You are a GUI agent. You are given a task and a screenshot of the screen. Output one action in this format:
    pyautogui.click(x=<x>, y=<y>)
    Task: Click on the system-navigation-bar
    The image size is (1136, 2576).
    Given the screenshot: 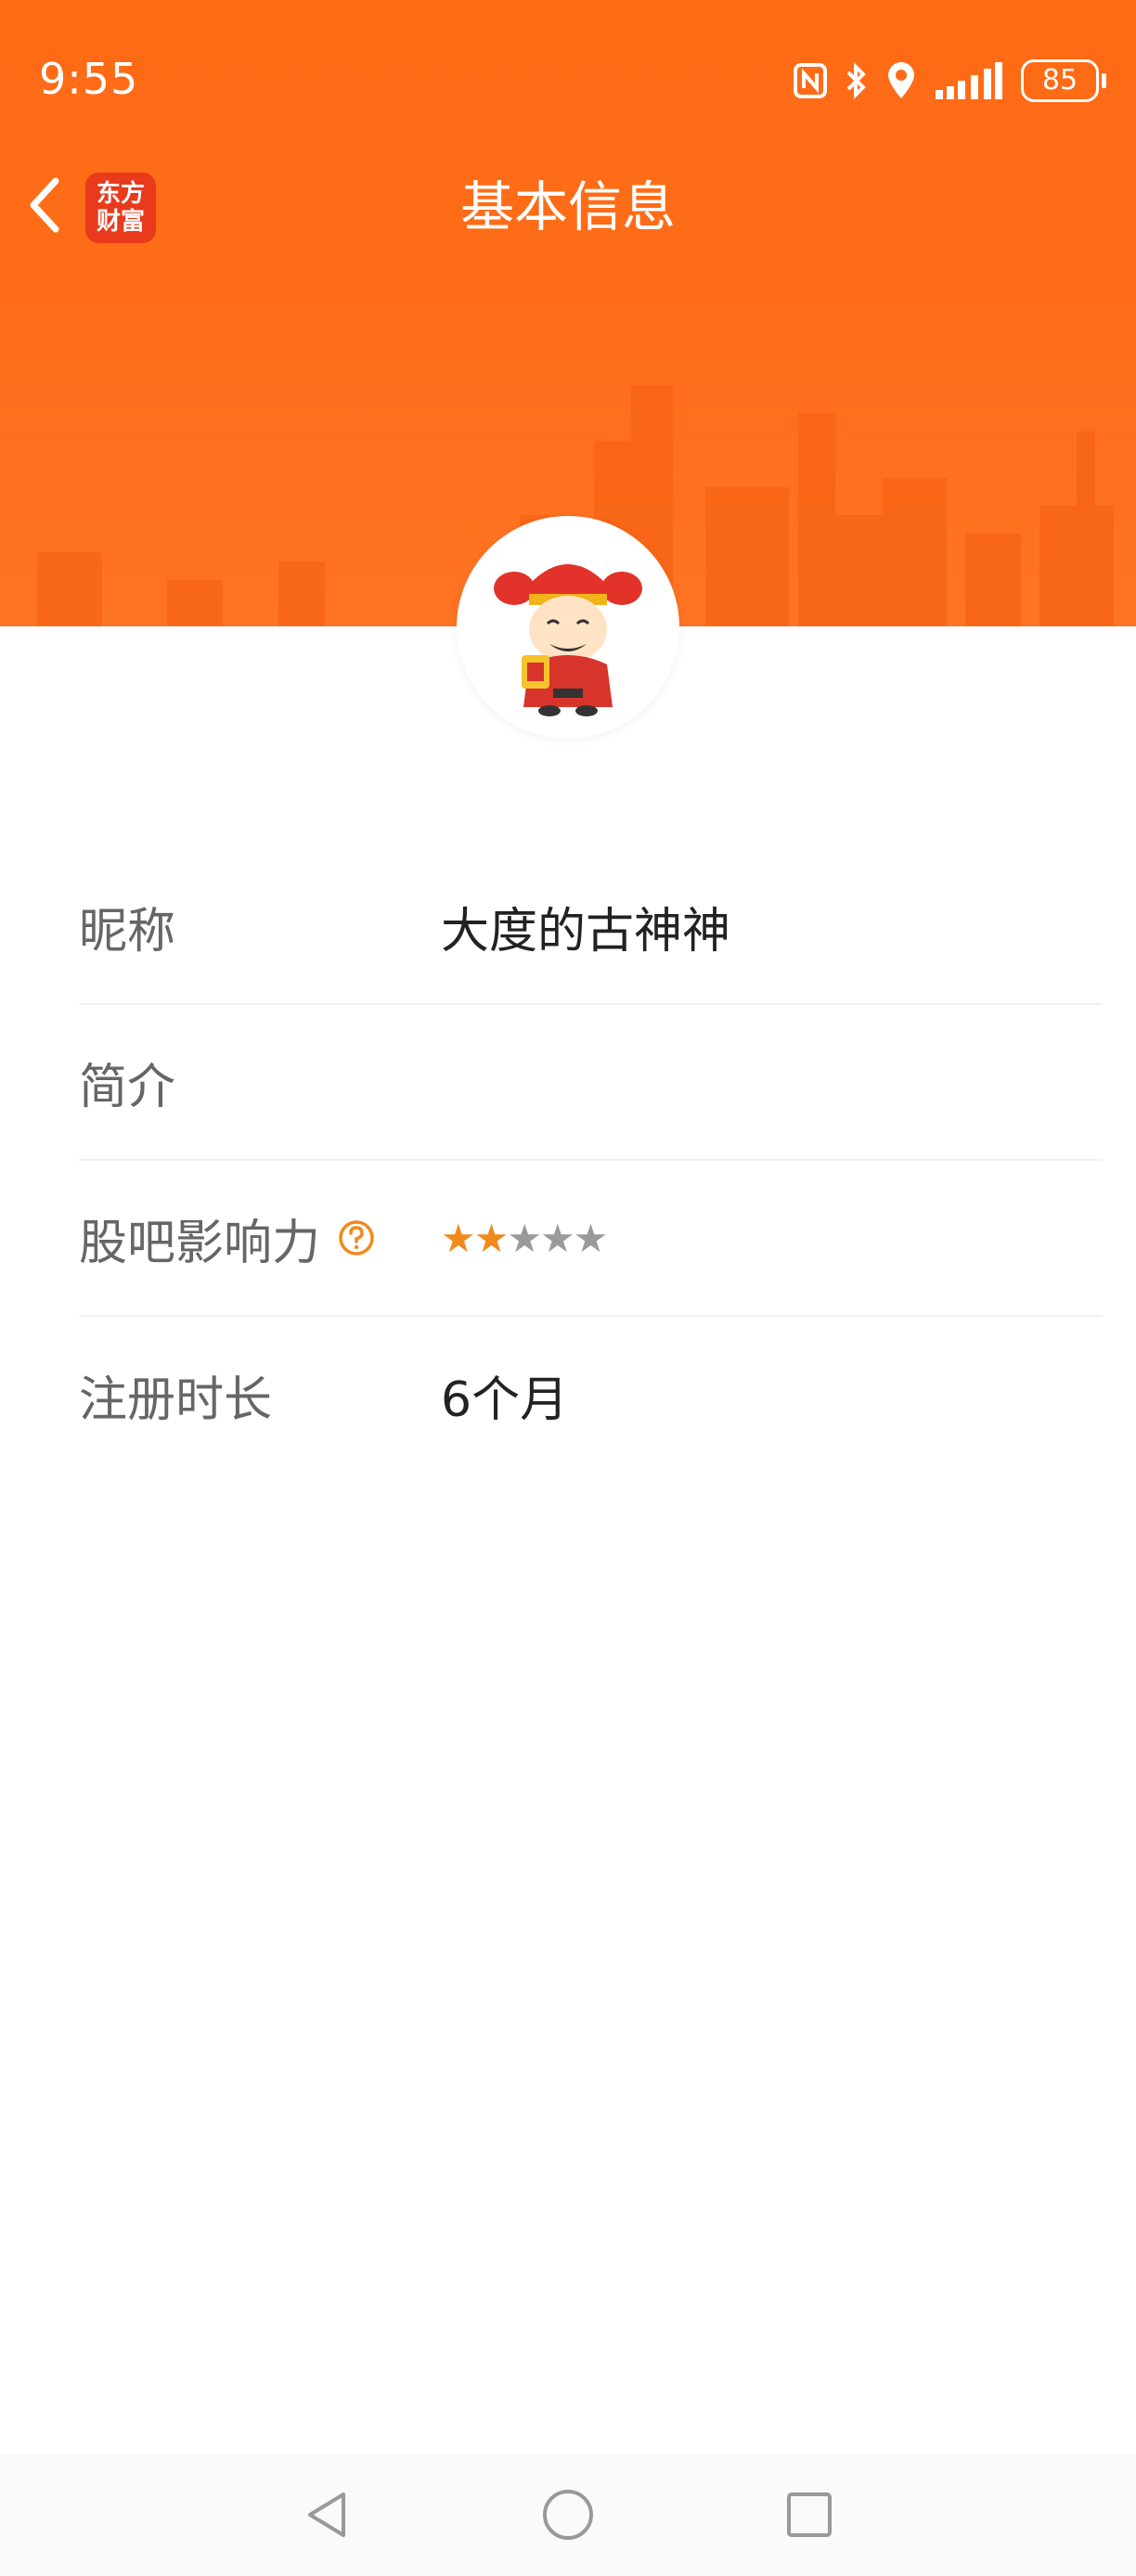 What is the action you would take?
    pyautogui.click(x=568, y=2515)
    